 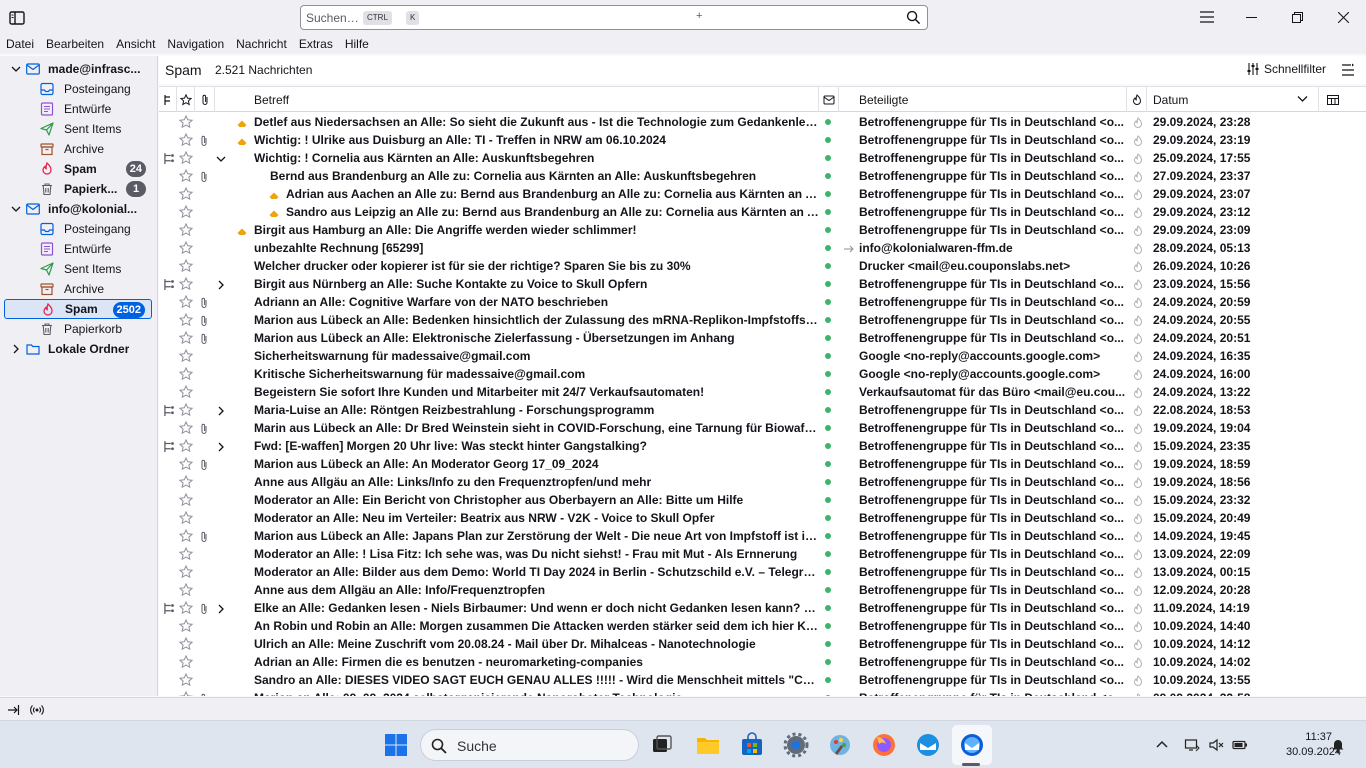 What do you see at coordinates (708, 745) in the screenshot?
I see `file-explorer-icon` at bounding box center [708, 745].